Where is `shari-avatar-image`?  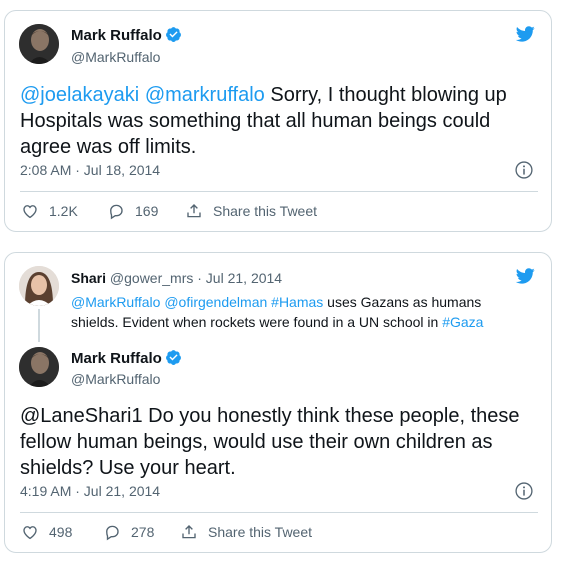
shari-avatar-image is located at coordinates (39, 286).